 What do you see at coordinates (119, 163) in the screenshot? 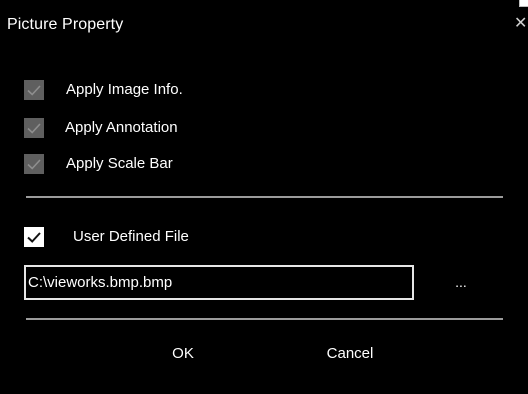
I see `apply-scale-bar-label: Apply Scale Bar` at bounding box center [119, 163].